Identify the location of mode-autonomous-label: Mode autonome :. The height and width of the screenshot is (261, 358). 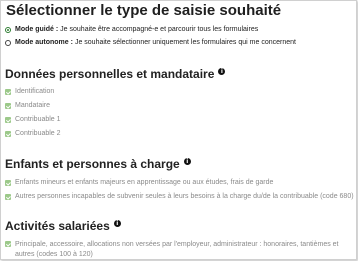
(44, 42).